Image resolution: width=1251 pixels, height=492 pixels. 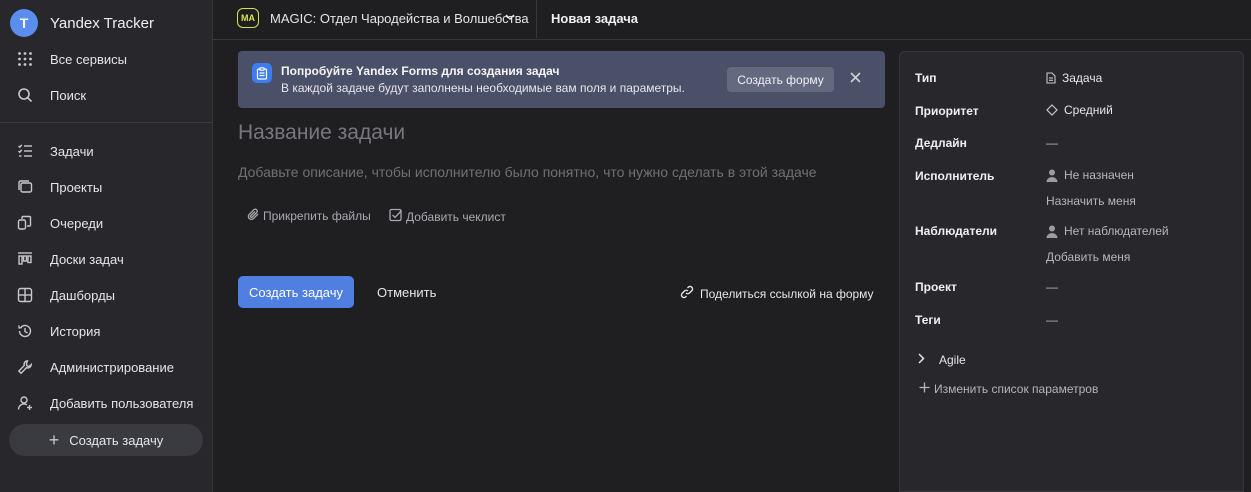 I want to click on paperclip-icon, so click(x=253, y=216).